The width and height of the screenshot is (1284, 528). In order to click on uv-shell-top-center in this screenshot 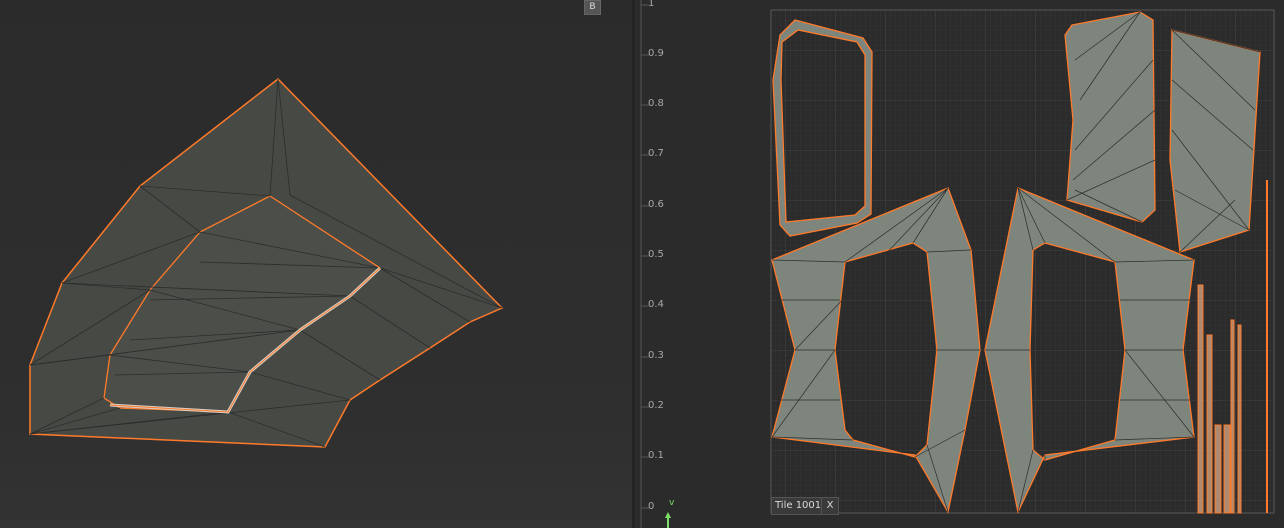, I will do `click(1110, 117)`.